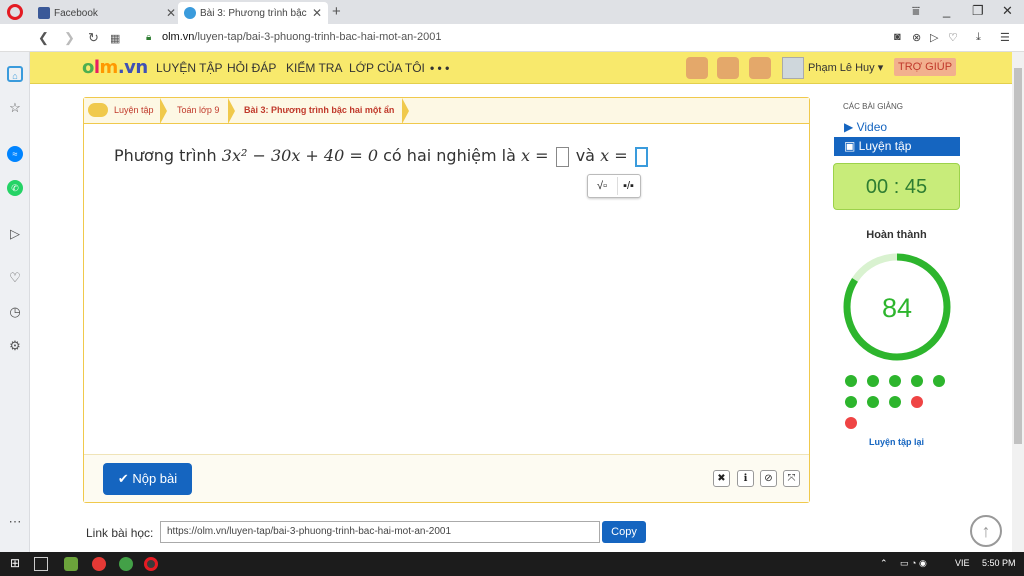  Describe the element at coordinates (1005, 37) in the screenshot. I see `easy-setup-icon: ☰` at that location.